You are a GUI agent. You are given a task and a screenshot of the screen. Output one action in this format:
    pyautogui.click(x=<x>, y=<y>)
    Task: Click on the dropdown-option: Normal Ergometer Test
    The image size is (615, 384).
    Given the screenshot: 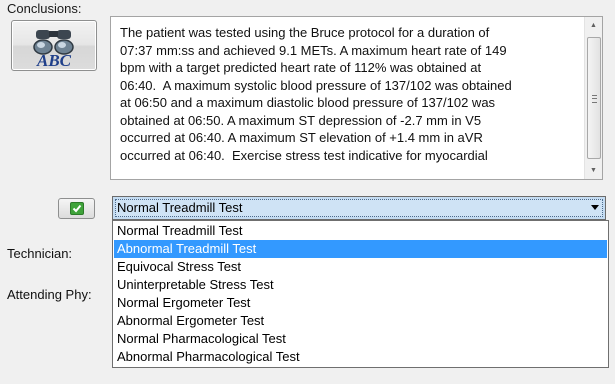 What is the action you would take?
    pyautogui.click(x=360, y=303)
    